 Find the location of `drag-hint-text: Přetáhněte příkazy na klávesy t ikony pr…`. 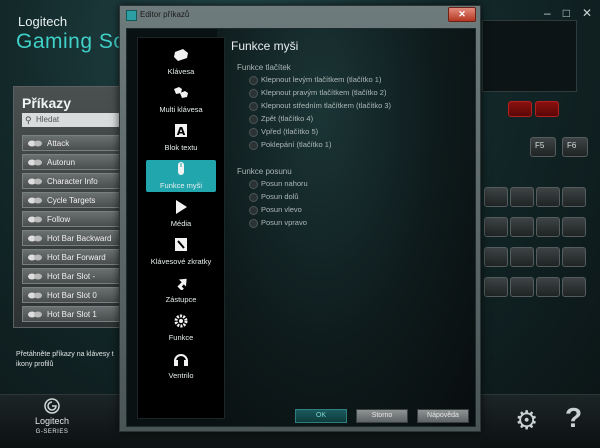

drag-hint-text: Přetáhněte příkazy na klávesy t ikony pr… is located at coordinates (65, 359).